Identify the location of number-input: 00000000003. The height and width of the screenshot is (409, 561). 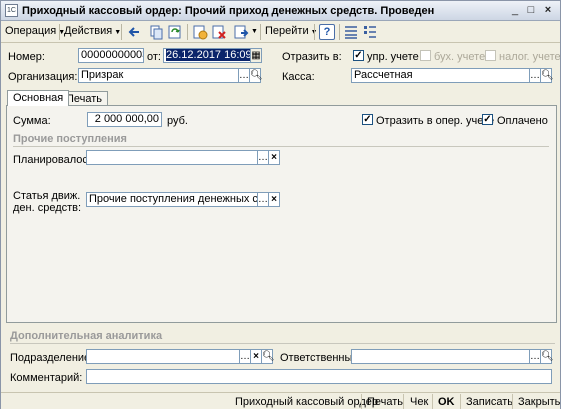
(111, 55).